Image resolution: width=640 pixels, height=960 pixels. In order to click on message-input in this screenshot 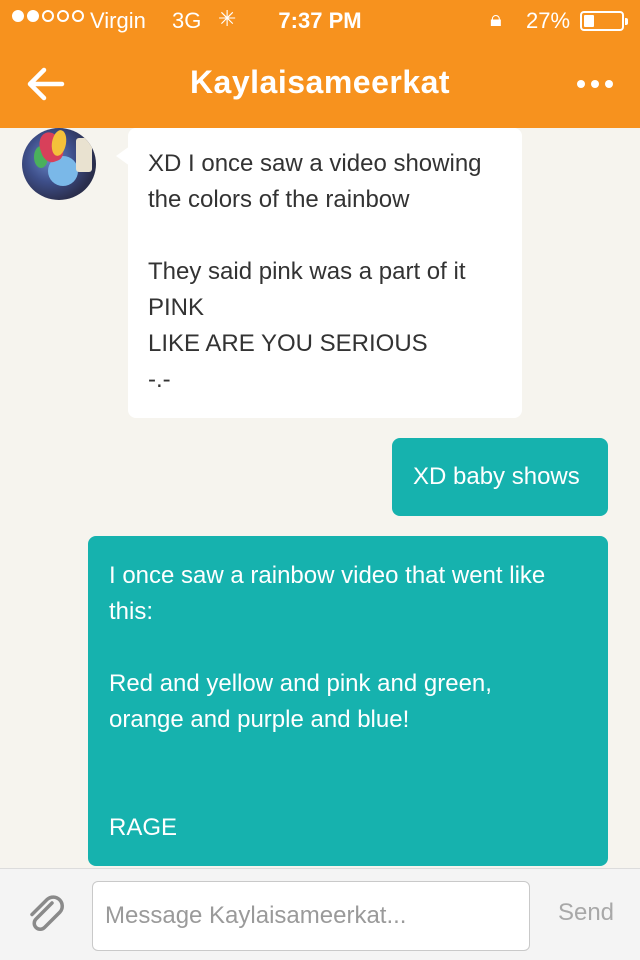, I will do `click(311, 916)`.